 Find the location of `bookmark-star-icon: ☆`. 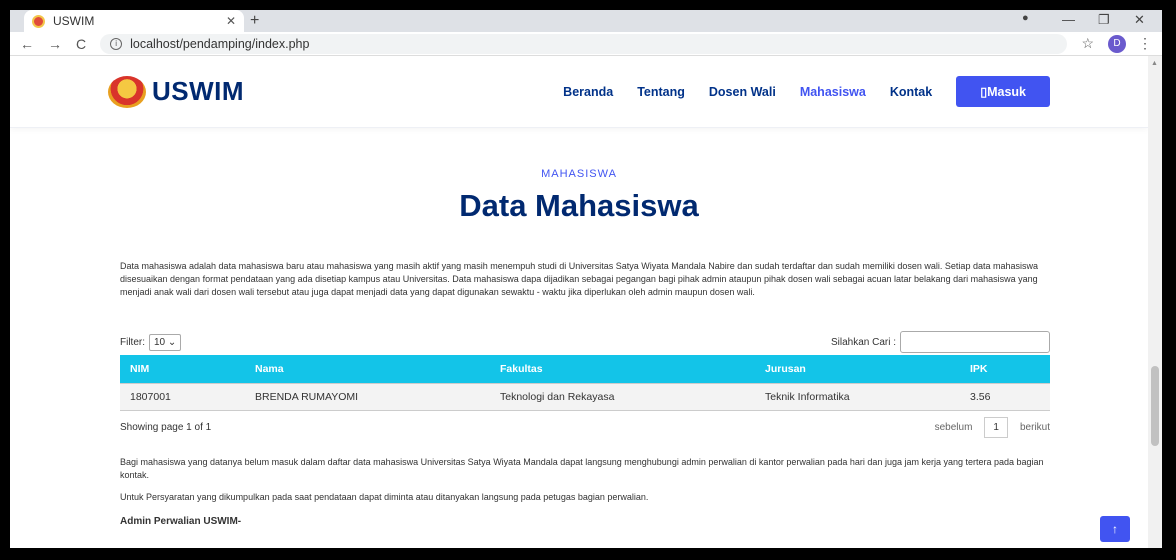

bookmark-star-icon: ☆ is located at coordinates (1087, 43).